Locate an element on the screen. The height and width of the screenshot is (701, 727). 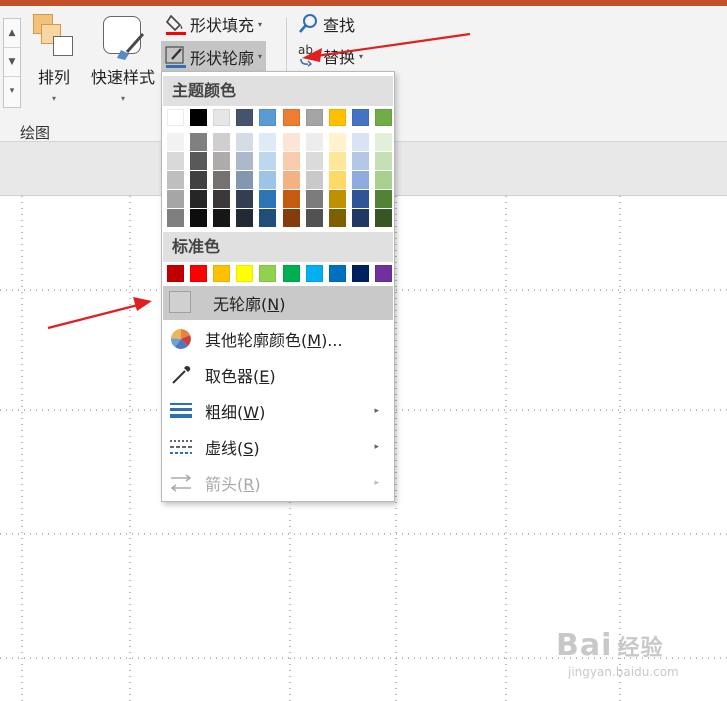
gallery-scroll-up: ▲ is located at coordinates (12, 33).